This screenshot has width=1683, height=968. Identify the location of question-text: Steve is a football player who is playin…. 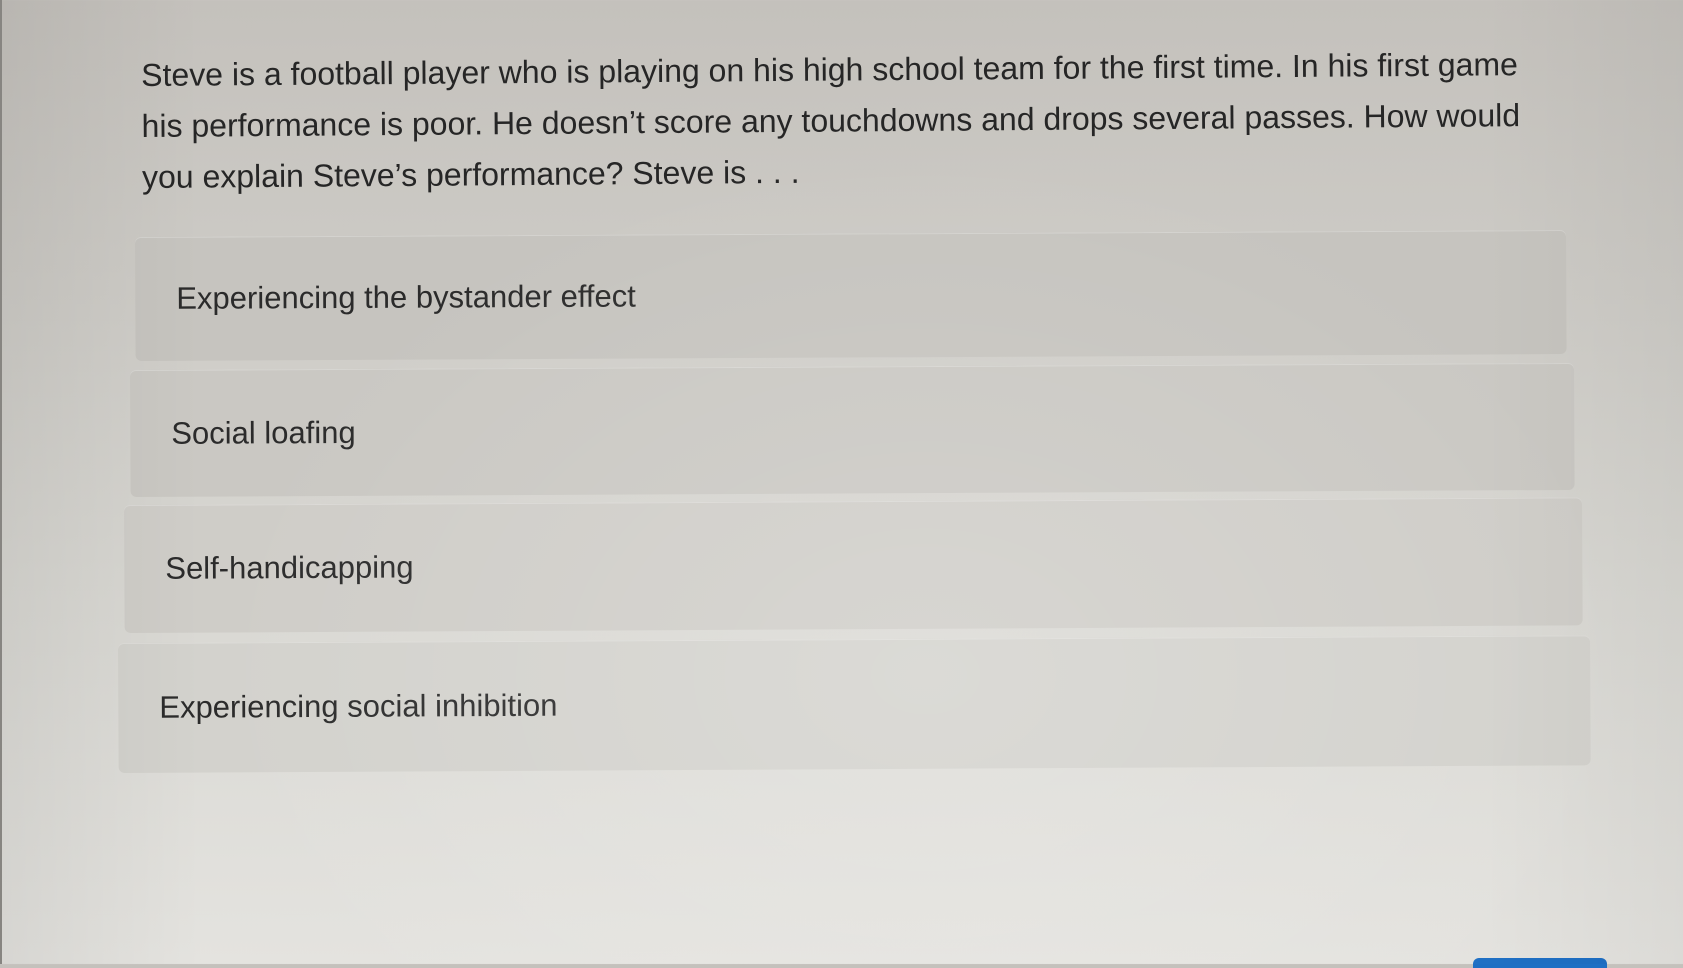
(831, 120).